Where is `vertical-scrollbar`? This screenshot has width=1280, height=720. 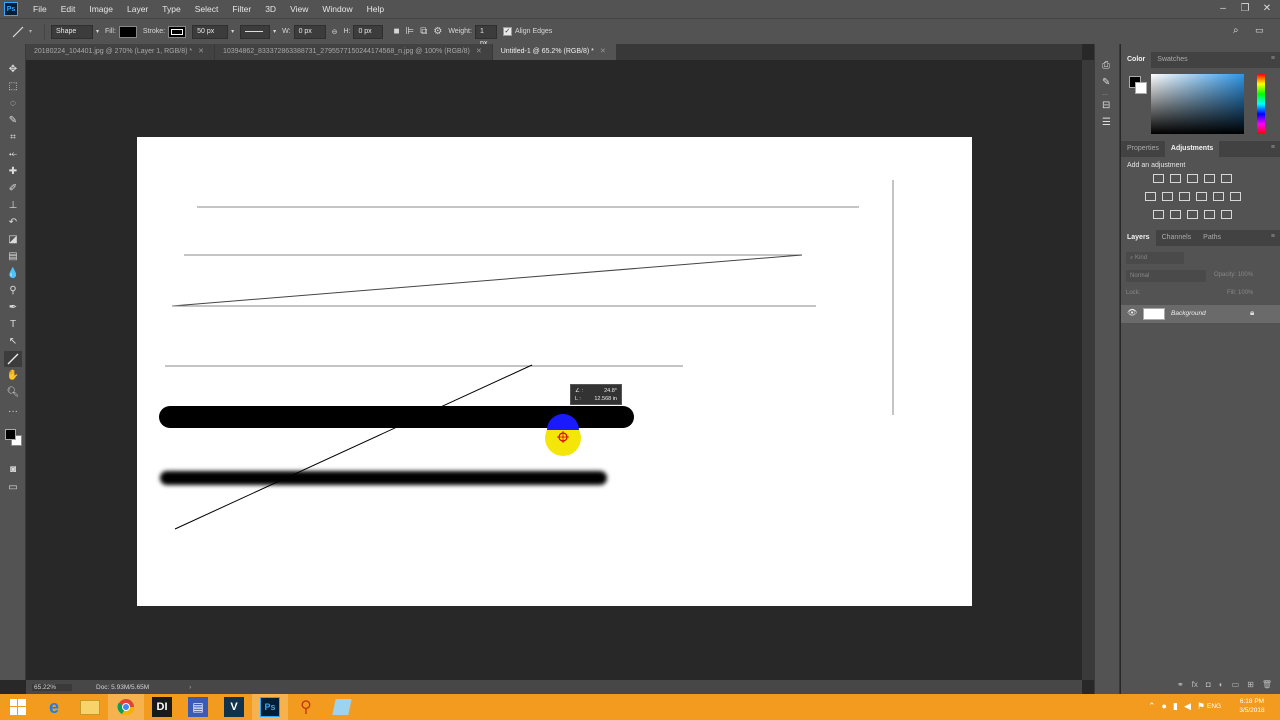
vertical-scrollbar is located at coordinates (1088, 370).